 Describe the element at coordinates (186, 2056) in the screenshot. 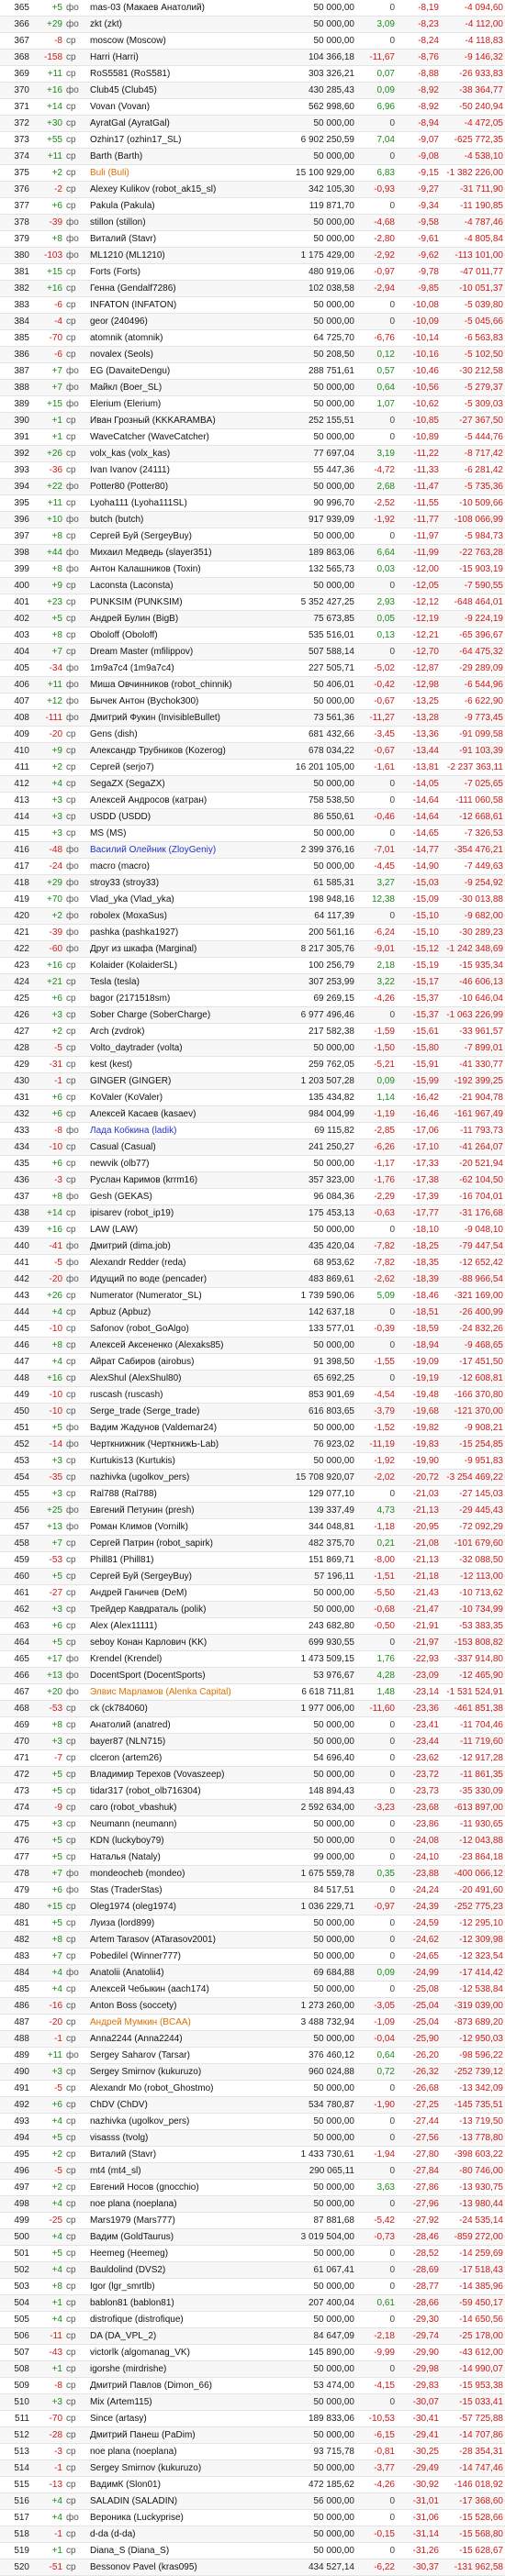

I see `participant-name-link: Sergey Saharov (Tarsar)` at that location.